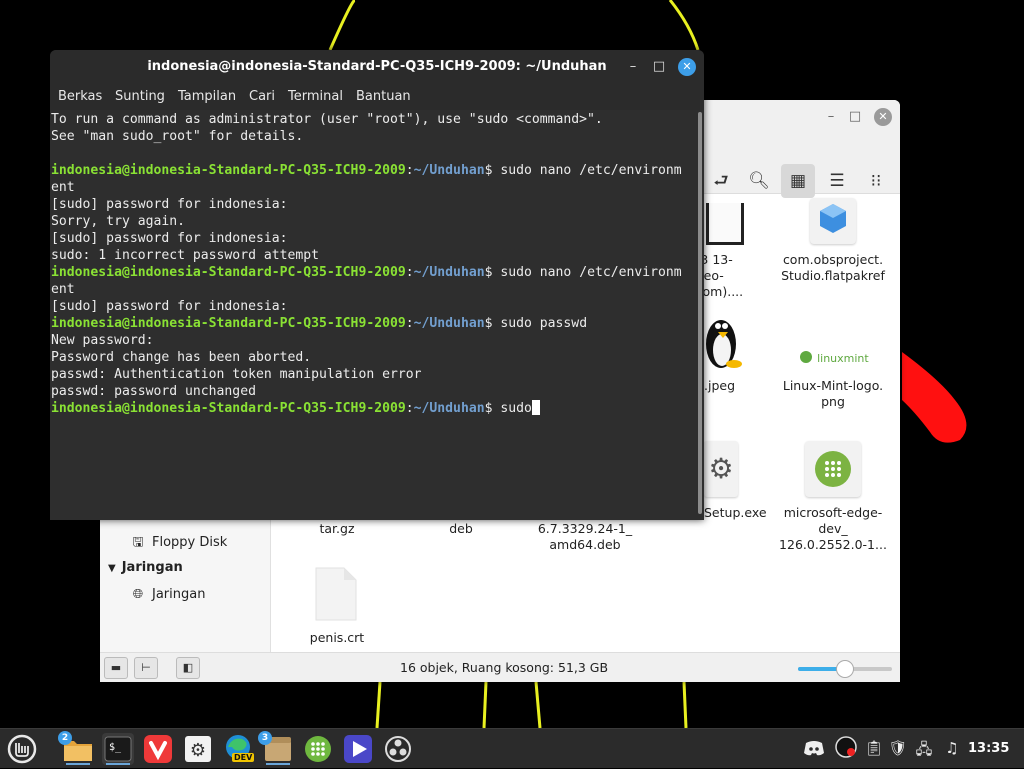 The width and height of the screenshot is (1024, 769). I want to click on file-label: com.obsproject., so click(833, 259).